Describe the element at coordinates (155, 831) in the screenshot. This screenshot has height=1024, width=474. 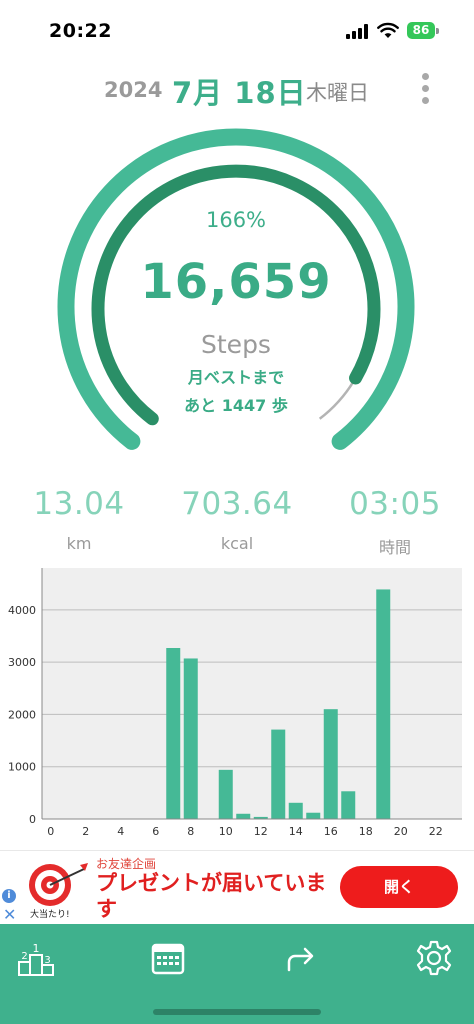
I see `chart-xtick-label: 6` at that location.